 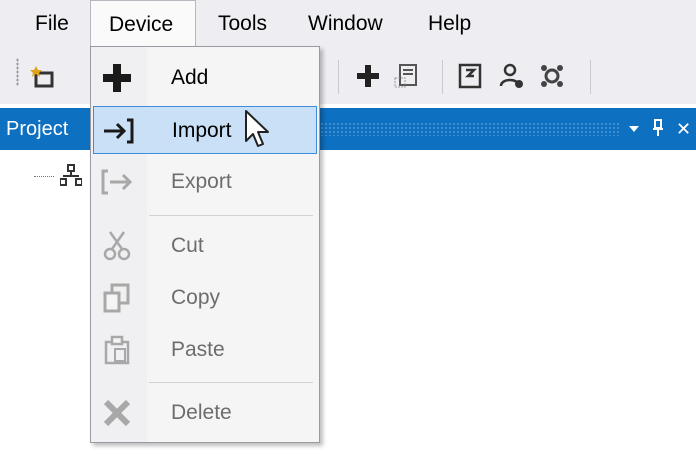 I want to click on add-device-icon, so click(x=368, y=76).